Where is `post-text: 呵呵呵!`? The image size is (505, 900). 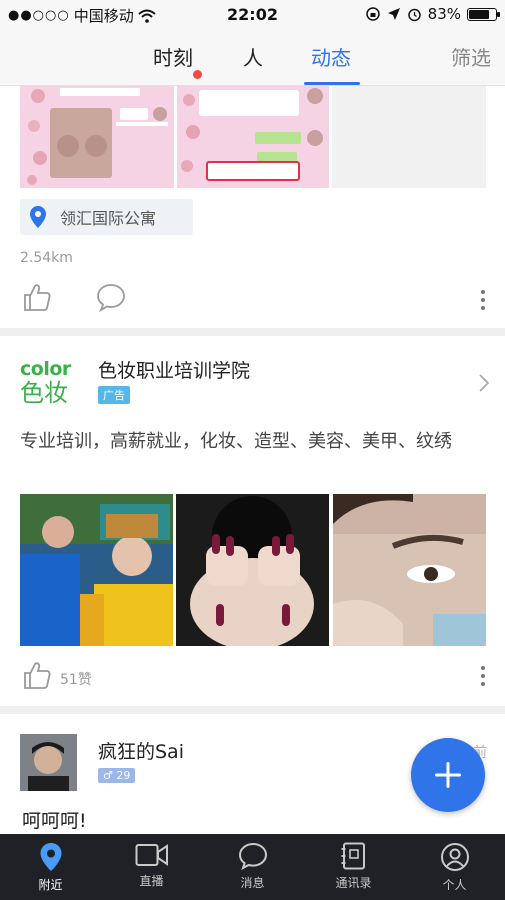 post-text: 呵呵呵! is located at coordinates (54, 821).